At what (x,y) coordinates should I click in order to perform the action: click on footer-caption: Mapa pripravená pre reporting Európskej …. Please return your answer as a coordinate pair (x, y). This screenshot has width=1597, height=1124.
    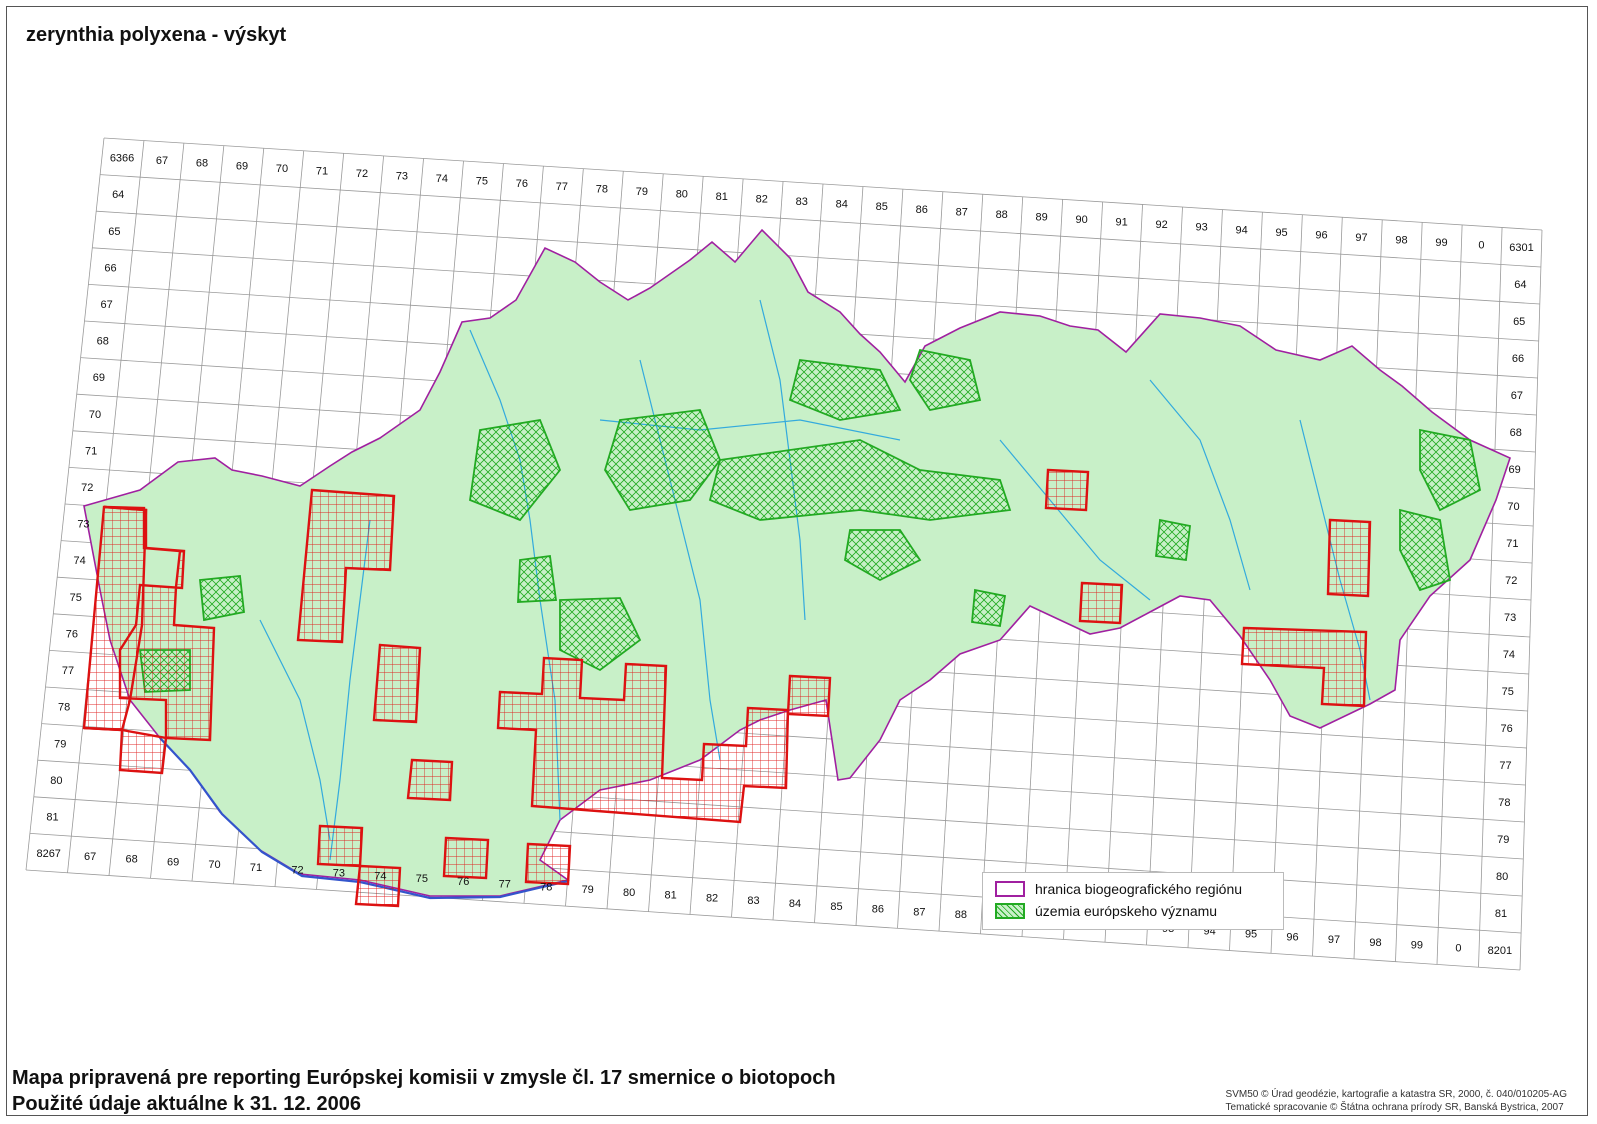
    Looking at the image, I should click on (424, 1091).